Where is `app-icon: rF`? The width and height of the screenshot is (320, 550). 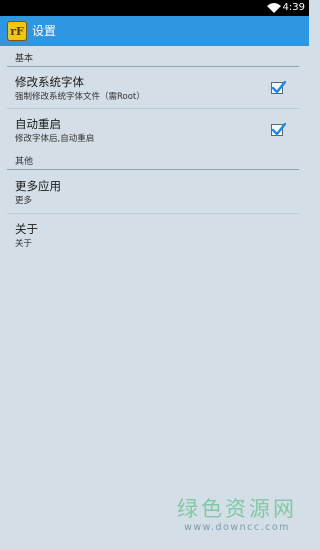 app-icon: rF is located at coordinates (17, 31).